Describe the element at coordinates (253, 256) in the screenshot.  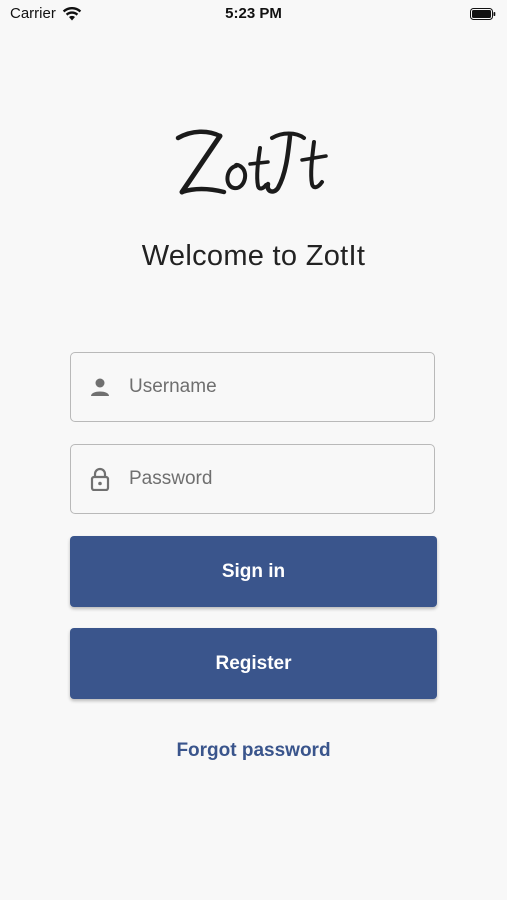
I see `welcome-title: Welcome to ZotIt` at that location.